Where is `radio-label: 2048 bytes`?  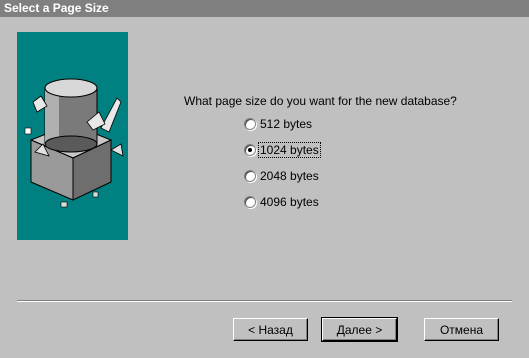
radio-label: 2048 bytes is located at coordinates (289, 176).